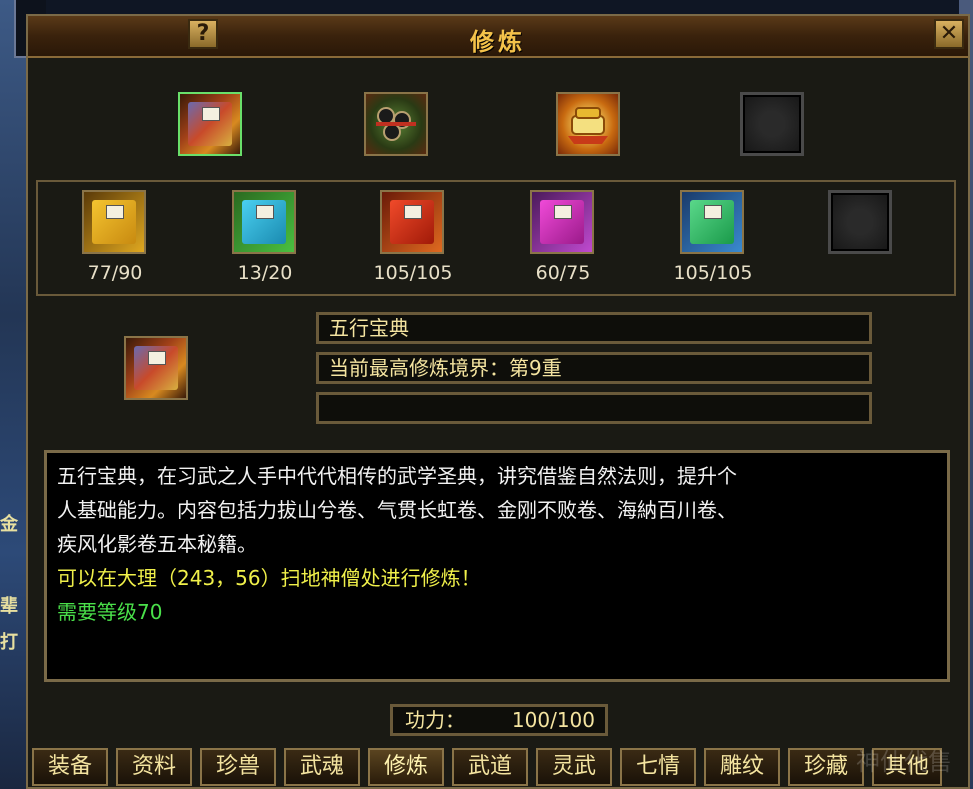 The image size is (973, 789). I want to click on location-hint: 可以在大理（243，56）扫地神僧处进行修炼！, so click(269, 578).